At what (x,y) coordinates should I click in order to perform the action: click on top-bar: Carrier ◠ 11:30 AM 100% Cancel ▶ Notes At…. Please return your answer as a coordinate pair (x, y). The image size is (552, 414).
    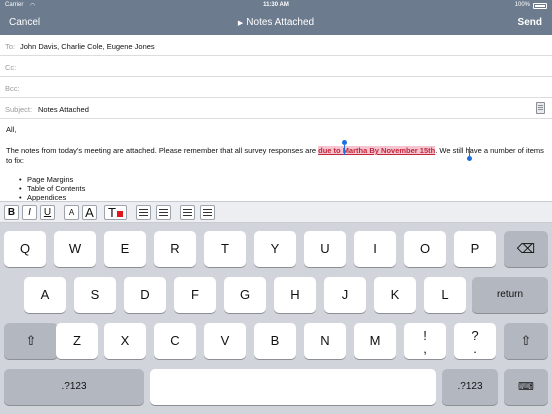
    Looking at the image, I should click on (276, 17).